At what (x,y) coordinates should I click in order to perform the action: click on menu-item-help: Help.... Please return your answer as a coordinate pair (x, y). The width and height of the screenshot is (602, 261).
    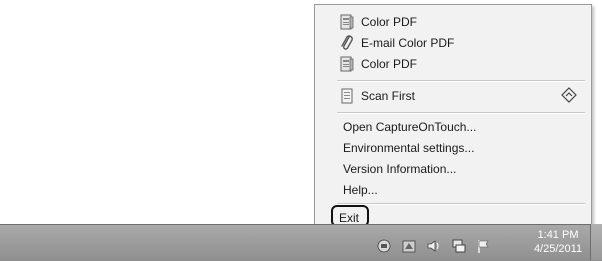
    Looking at the image, I should click on (453, 189).